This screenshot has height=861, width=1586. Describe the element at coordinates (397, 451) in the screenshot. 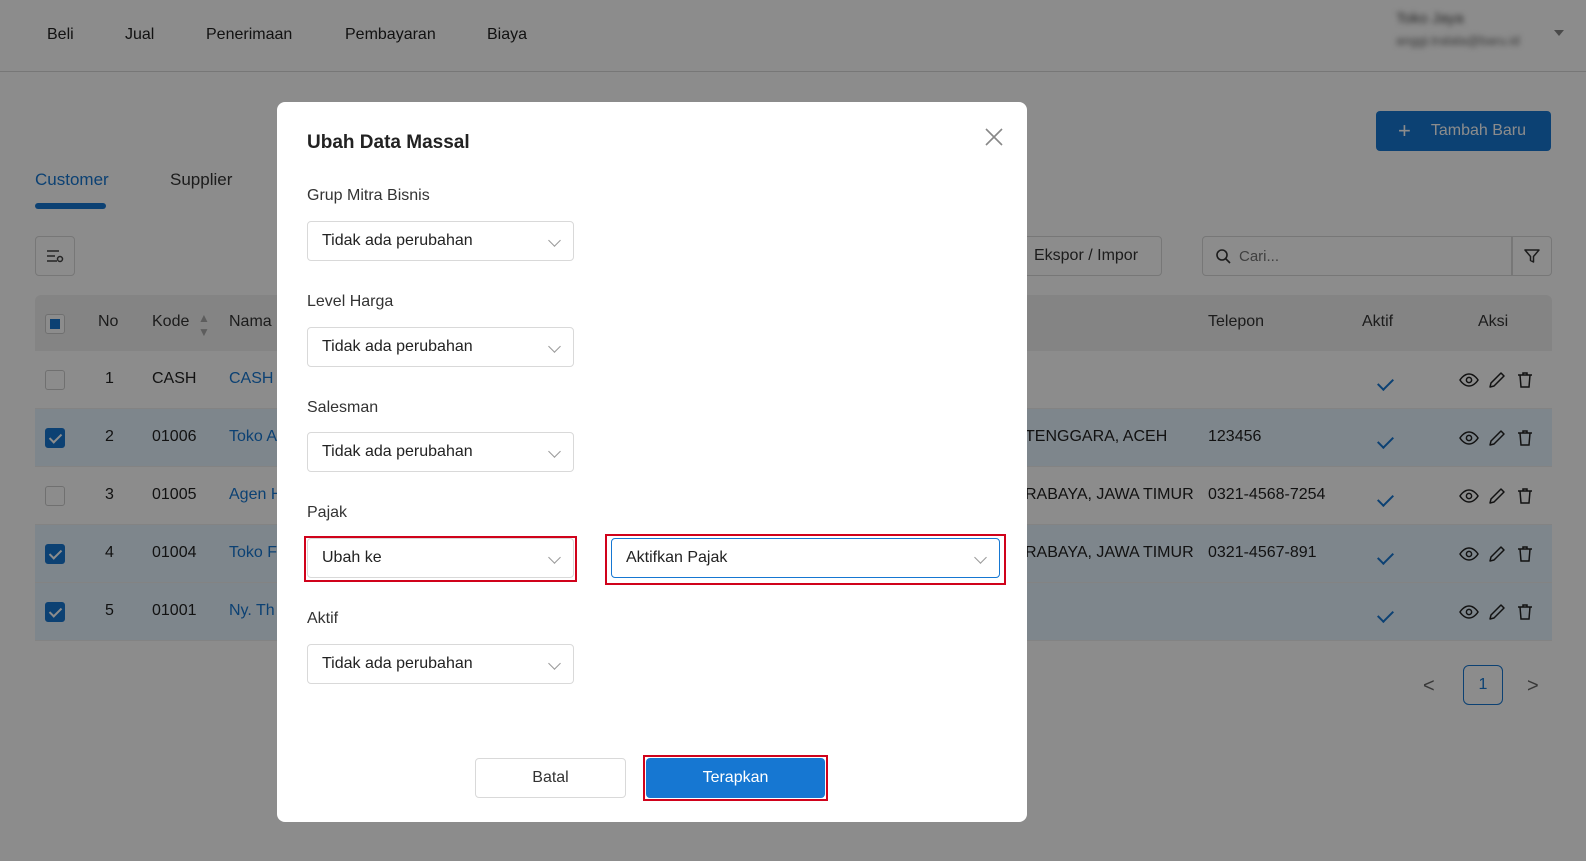

I see `salesman-value: Tidak ada perubahan` at that location.